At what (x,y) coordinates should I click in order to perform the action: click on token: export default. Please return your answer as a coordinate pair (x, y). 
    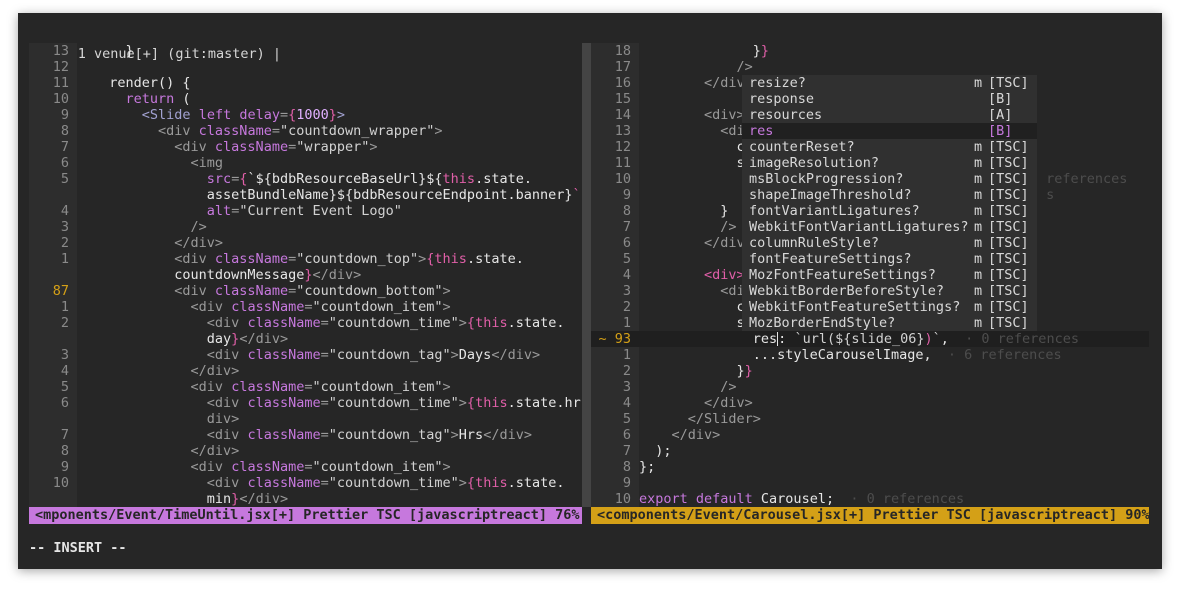
    Looking at the image, I should click on (696, 499).